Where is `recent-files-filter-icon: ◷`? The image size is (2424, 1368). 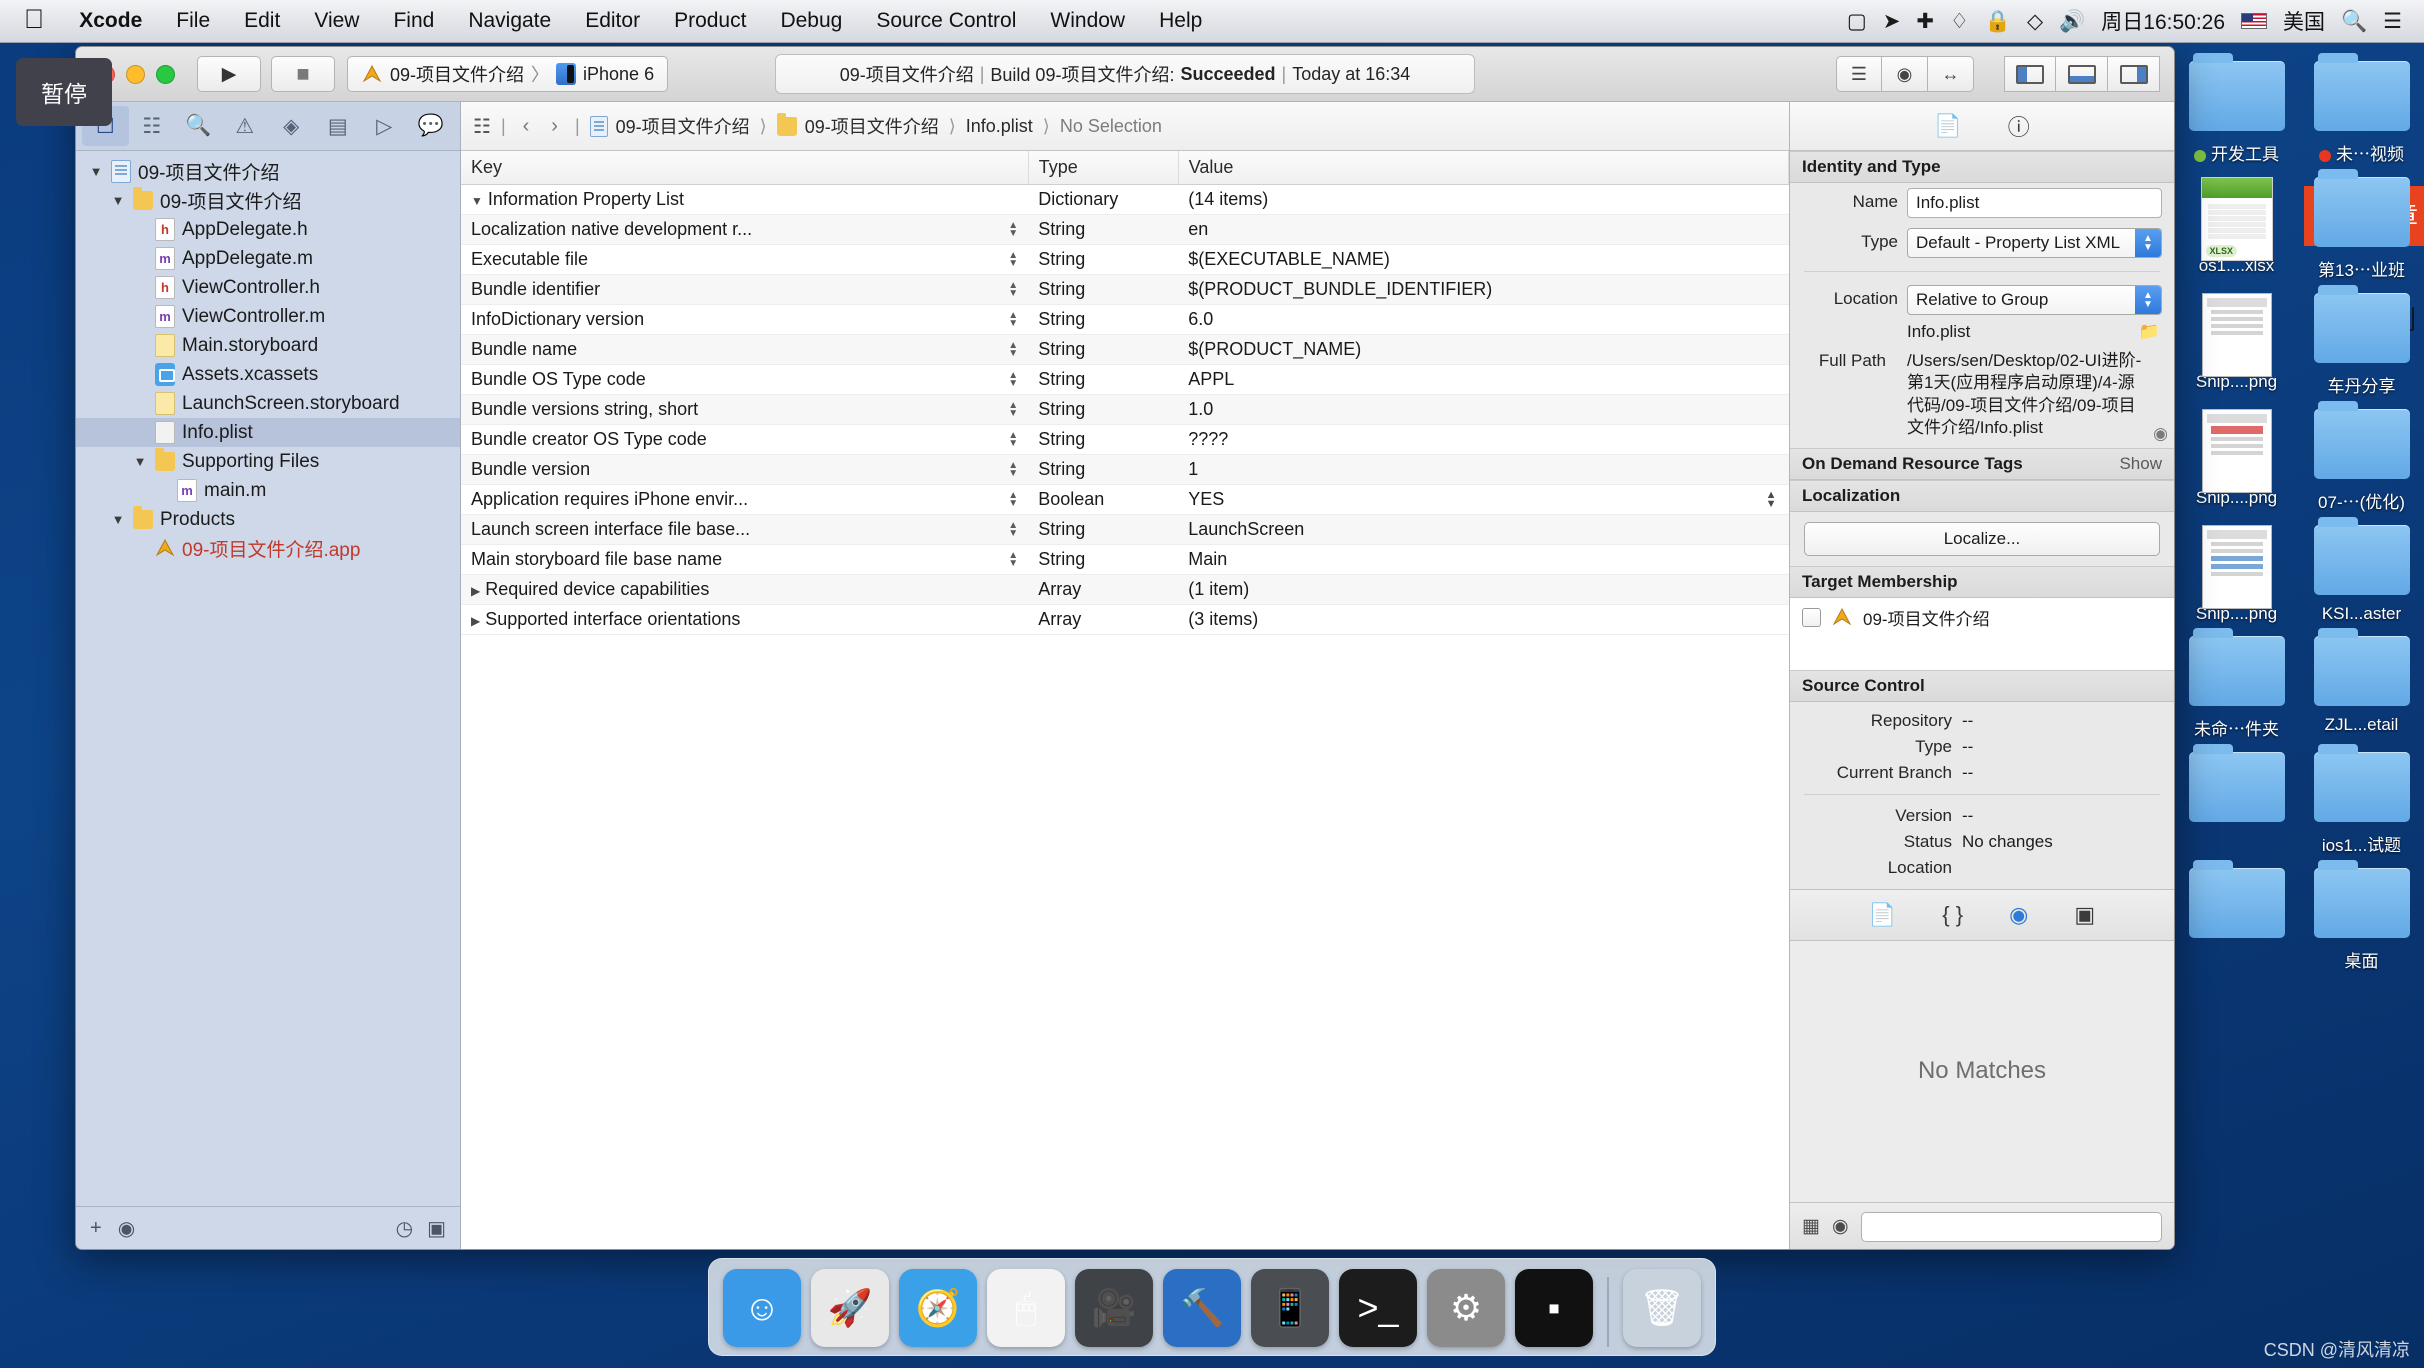 recent-files-filter-icon: ◷ is located at coordinates (404, 1228).